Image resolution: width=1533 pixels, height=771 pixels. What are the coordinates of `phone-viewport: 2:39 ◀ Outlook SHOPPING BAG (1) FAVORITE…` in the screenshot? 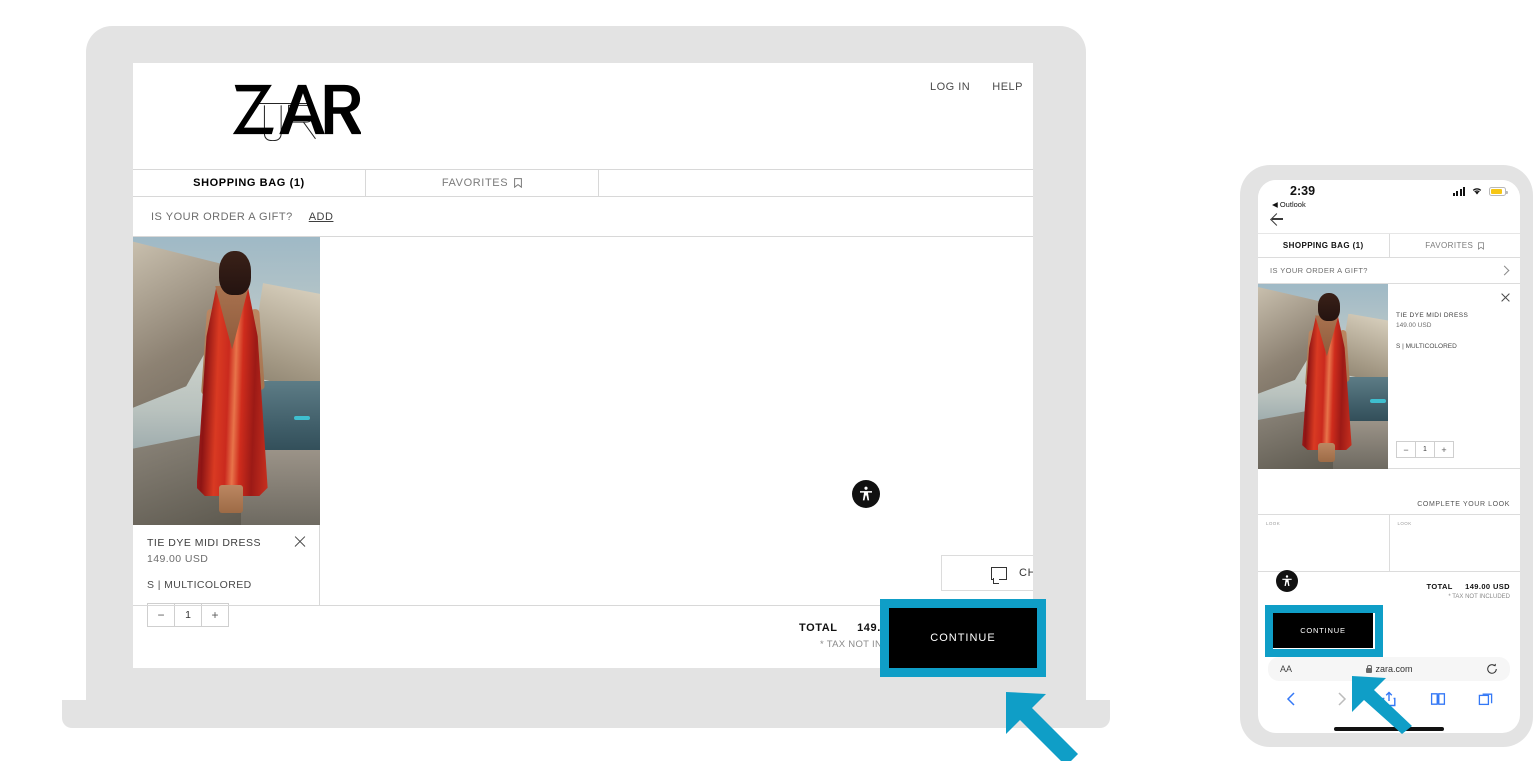 It's located at (1389, 456).